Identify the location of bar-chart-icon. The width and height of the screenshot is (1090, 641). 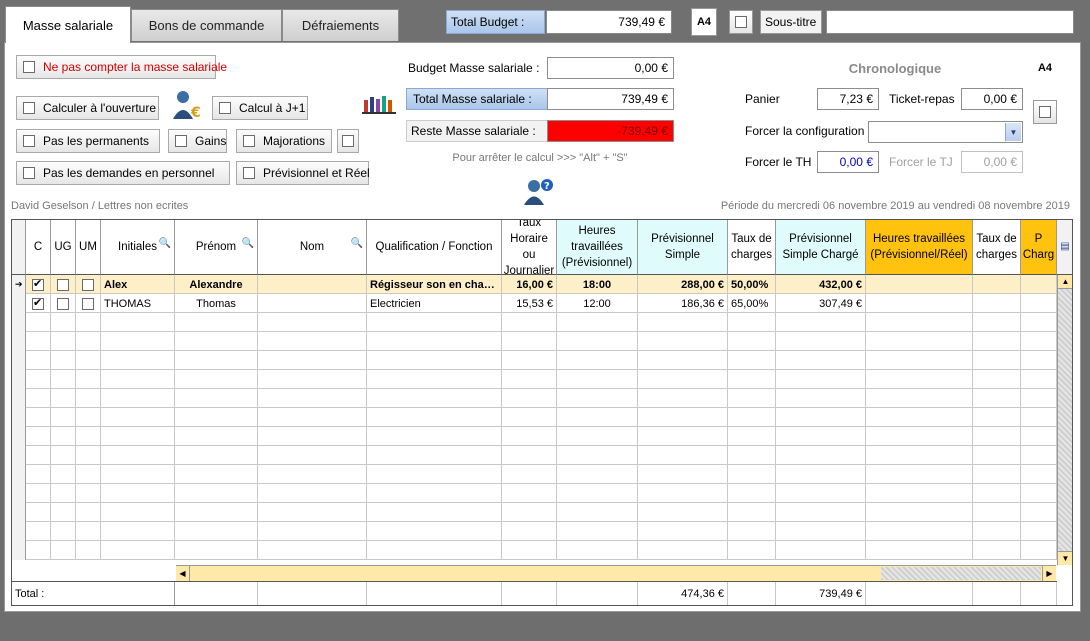
(380, 104).